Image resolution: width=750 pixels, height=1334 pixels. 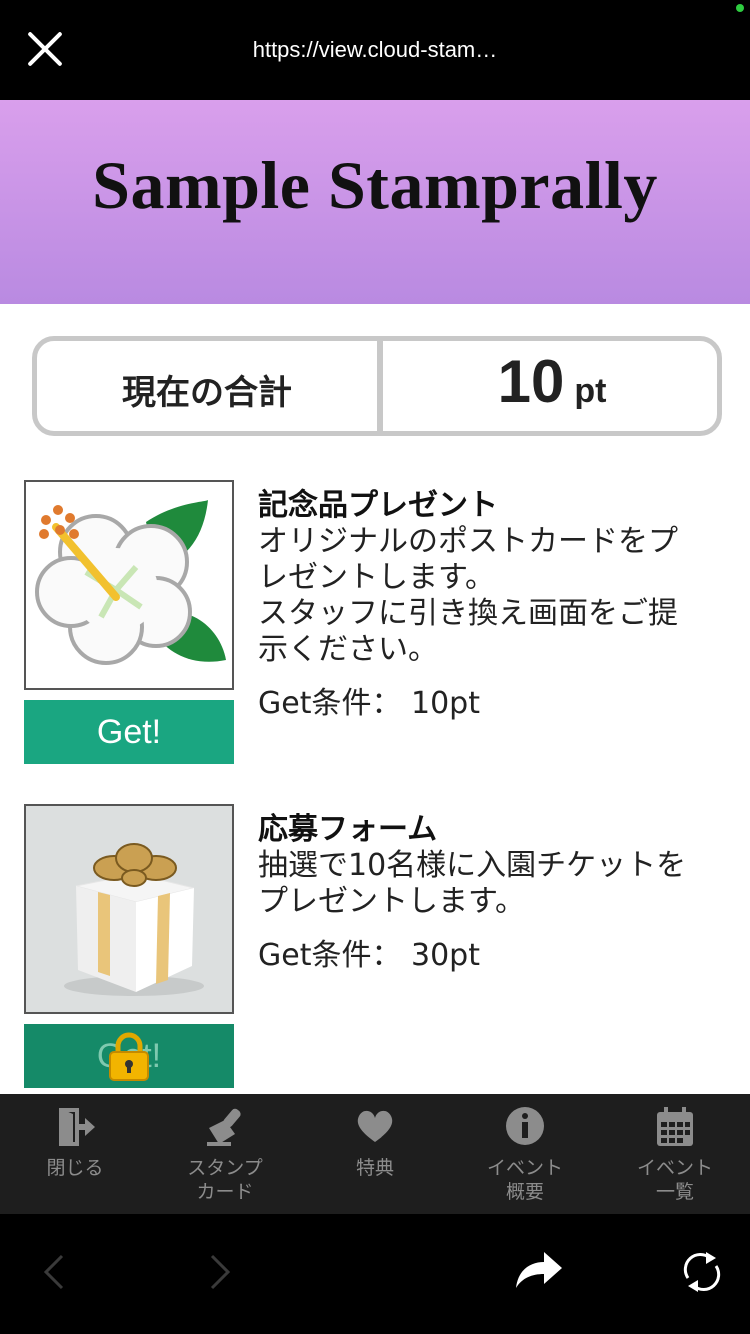 What do you see at coordinates (224, 1127) in the screenshot?
I see `stamp-icon` at bounding box center [224, 1127].